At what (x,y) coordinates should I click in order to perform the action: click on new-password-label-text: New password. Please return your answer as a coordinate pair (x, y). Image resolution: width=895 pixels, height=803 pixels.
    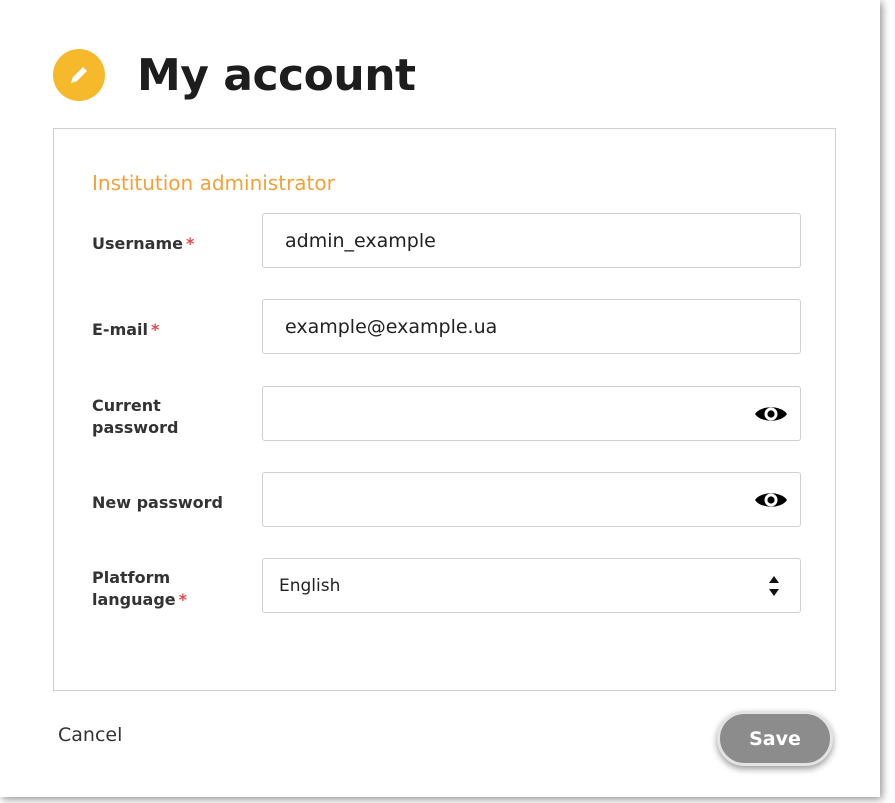
    Looking at the image, I should click on (158, 502).